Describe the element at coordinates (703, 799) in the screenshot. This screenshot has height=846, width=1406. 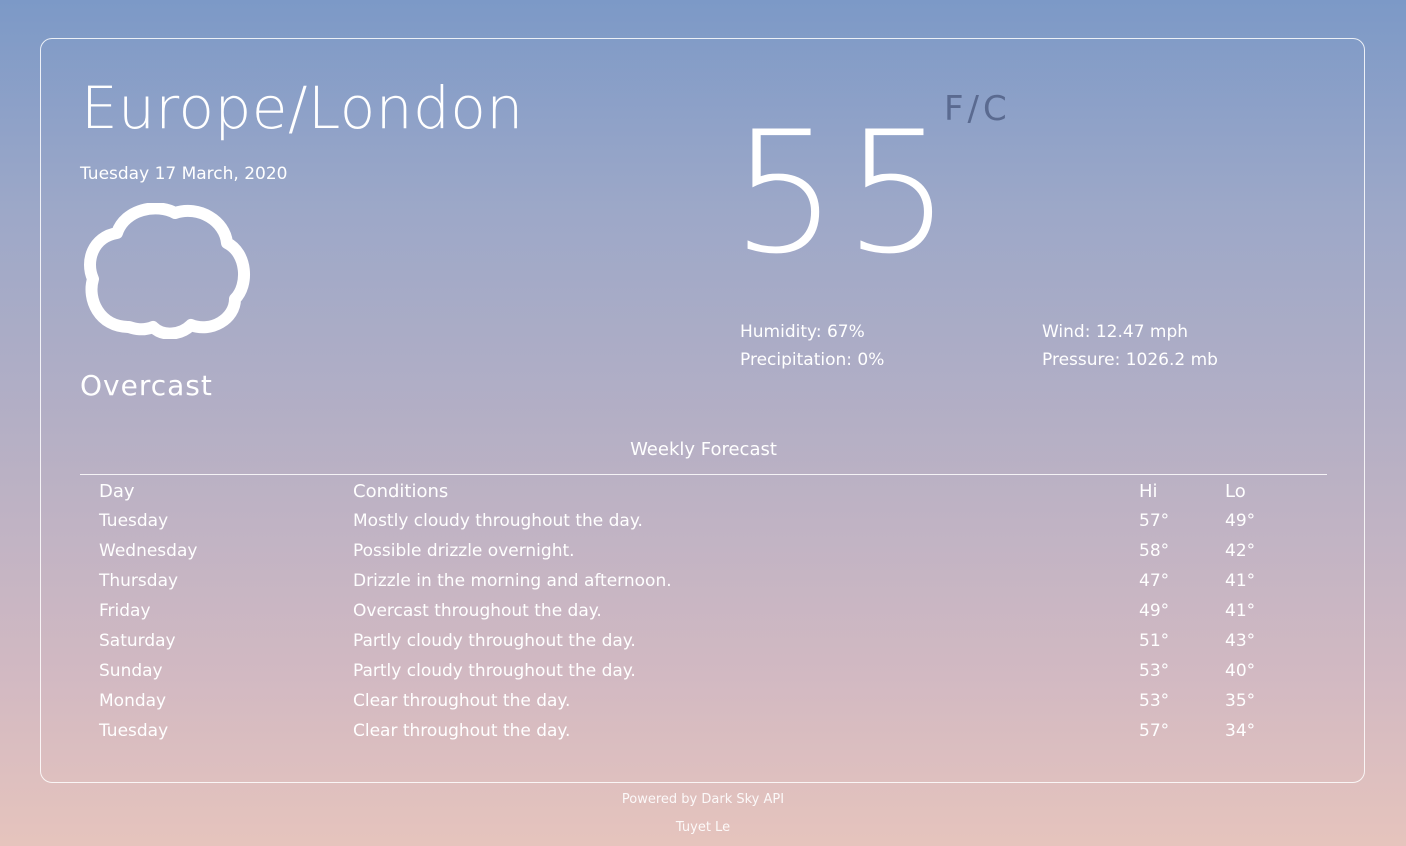
I see `powered-by-link: Powered by Dark Sky API` at that location.